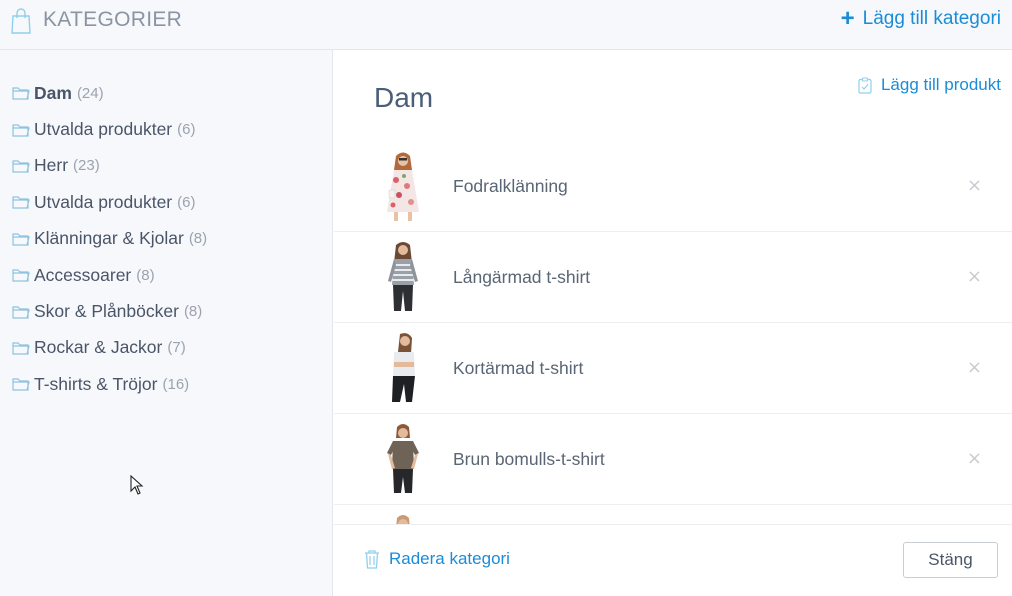  Describe the element at coordinates (53, 92) in the screenshot. I see `category-label: Dam` at that location.